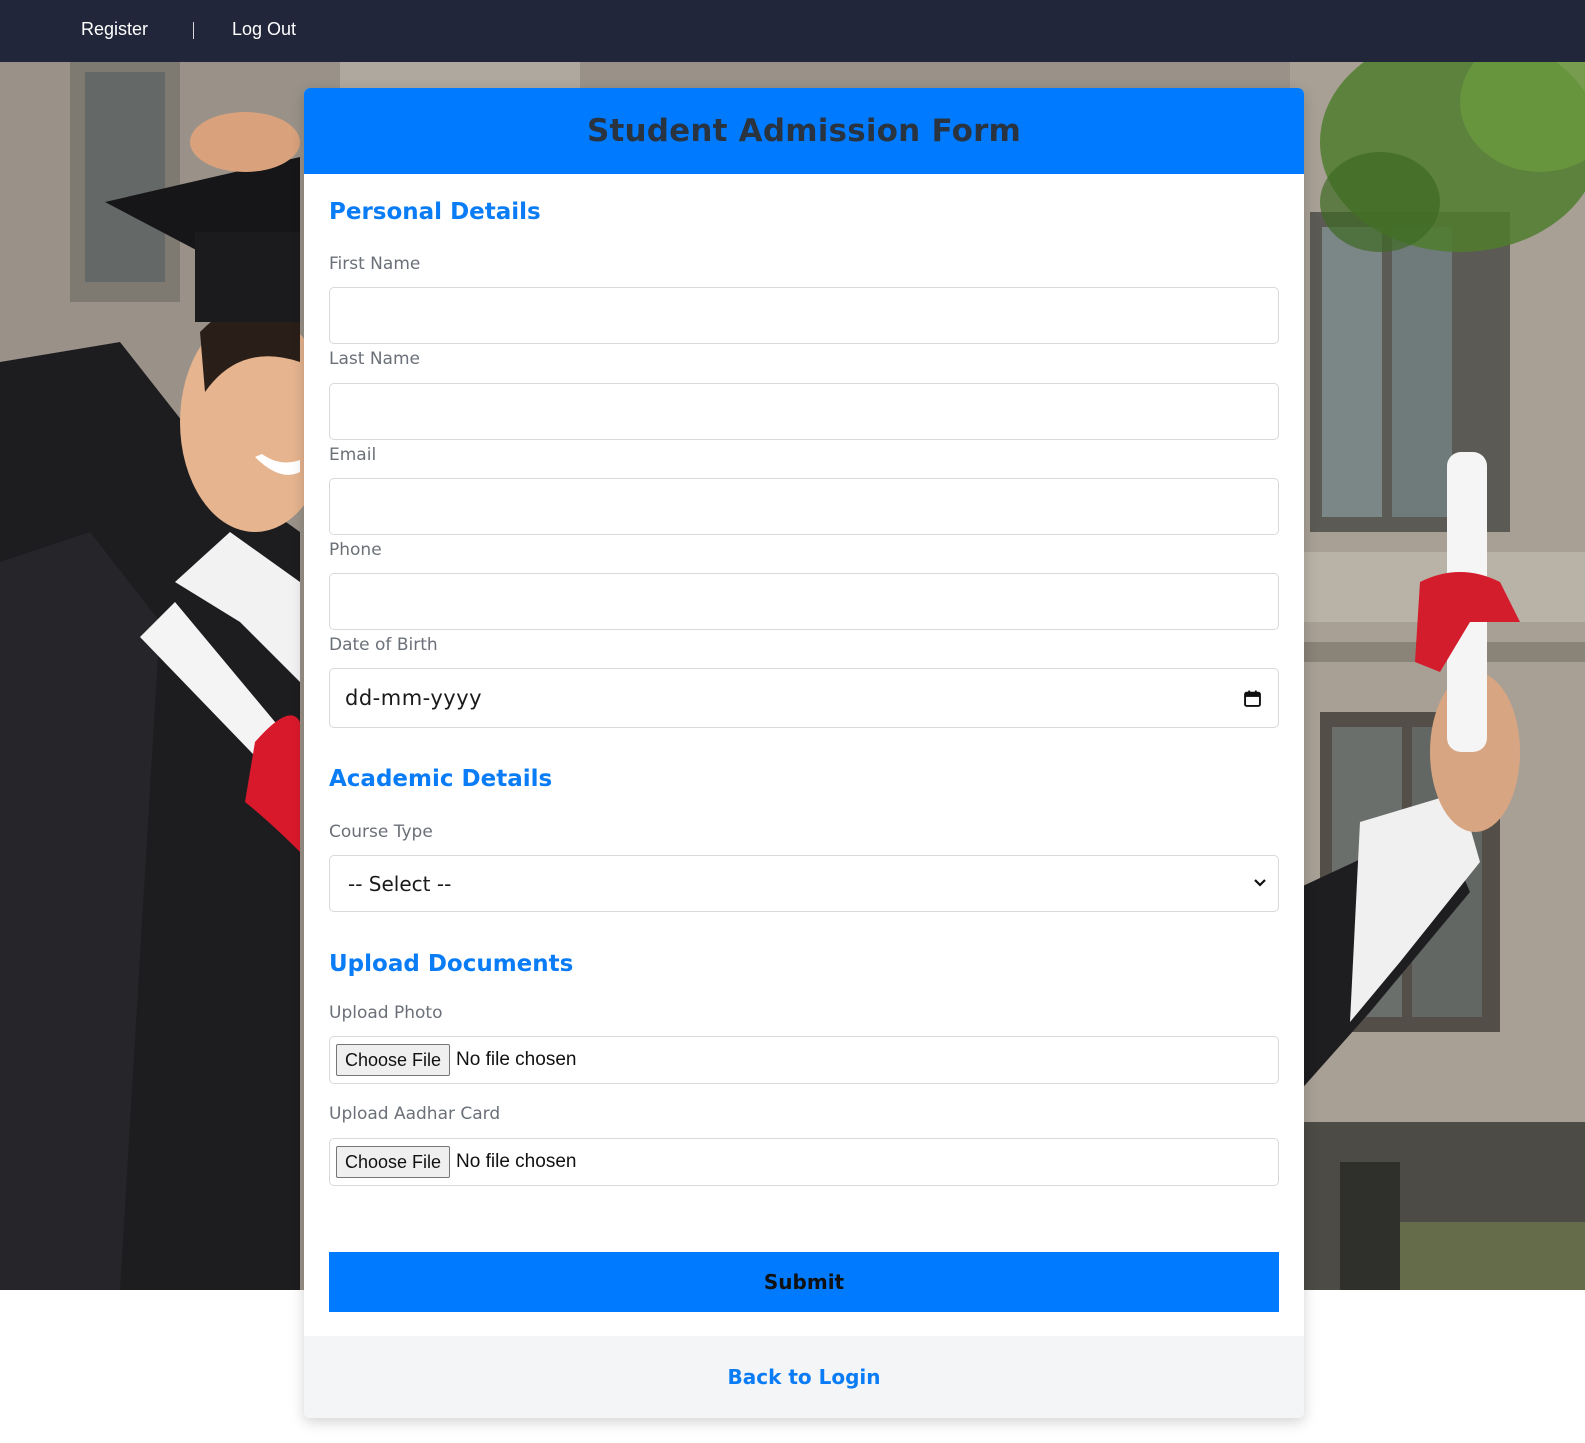 The image size is (1585, 1443). What do you see at coordinates (353, 455) in the screenshot?
I see `email-label: Email` at bounding box center [353, 455].